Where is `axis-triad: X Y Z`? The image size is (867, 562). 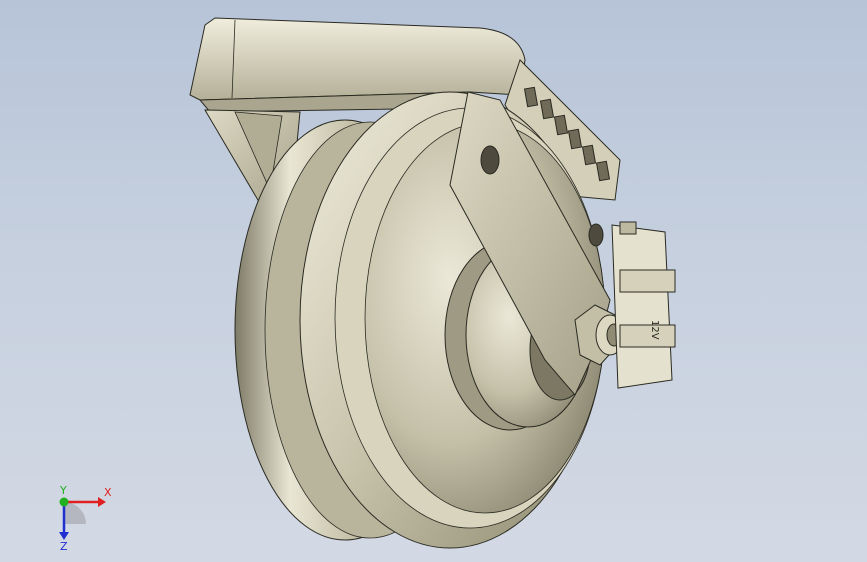 axis-triad: X Y Z is located at coordinates (85, 517).